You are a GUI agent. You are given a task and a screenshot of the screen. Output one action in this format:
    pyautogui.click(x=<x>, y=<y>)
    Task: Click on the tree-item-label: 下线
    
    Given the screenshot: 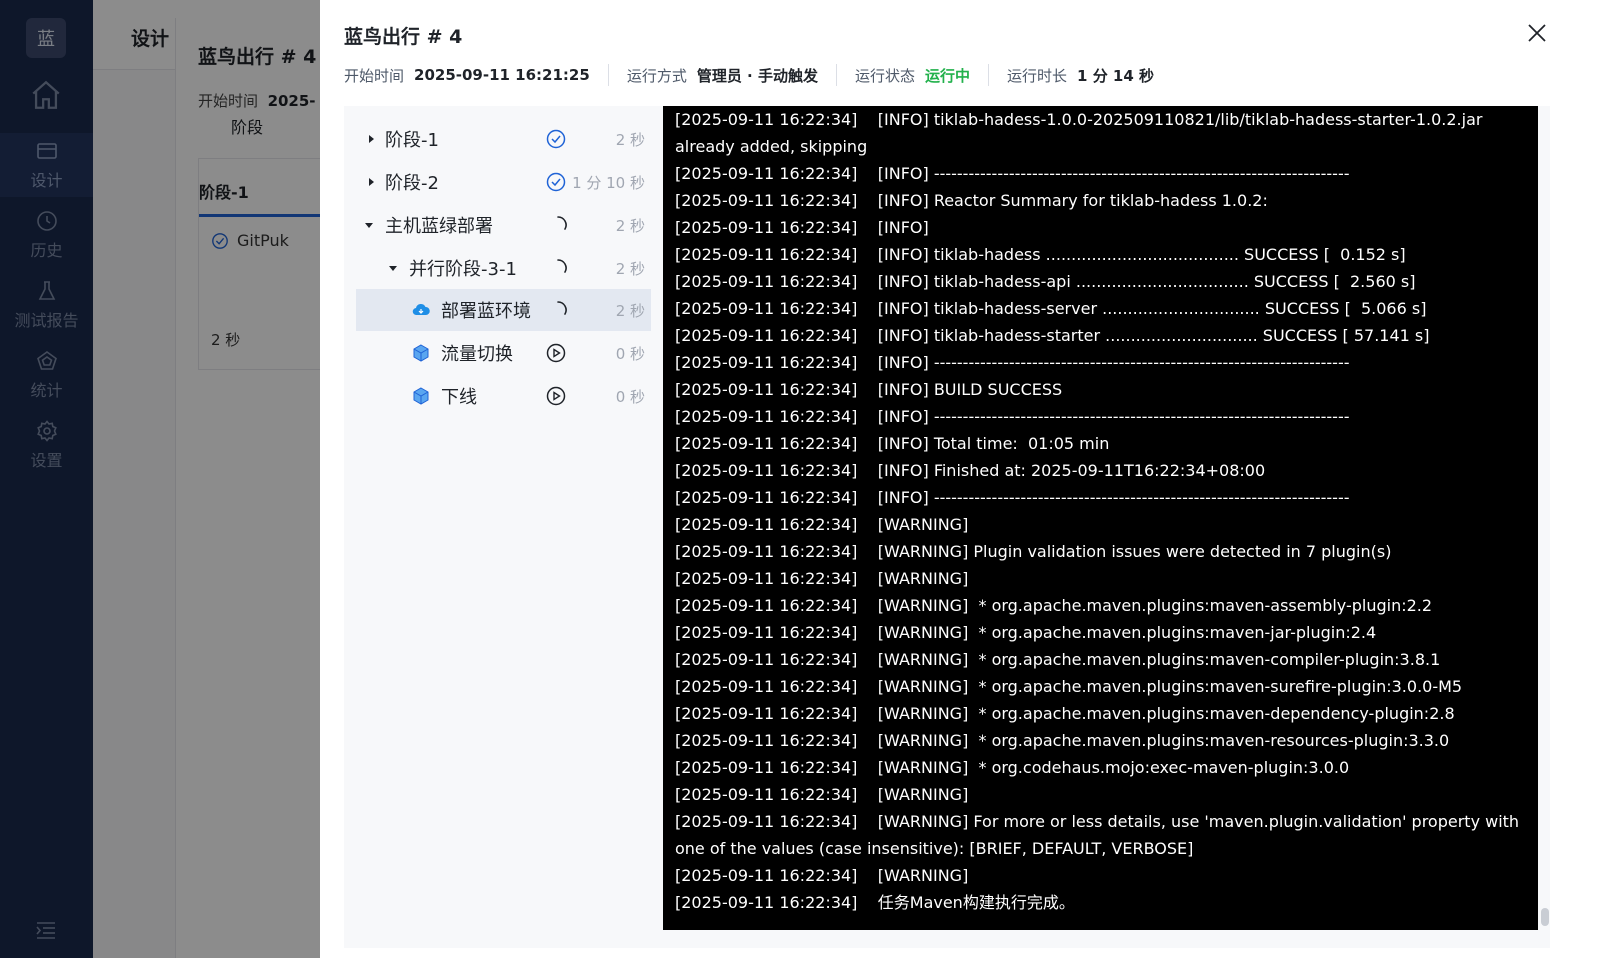 What is the action you would take?
    pyautogui.click(x=459, y=397)
    